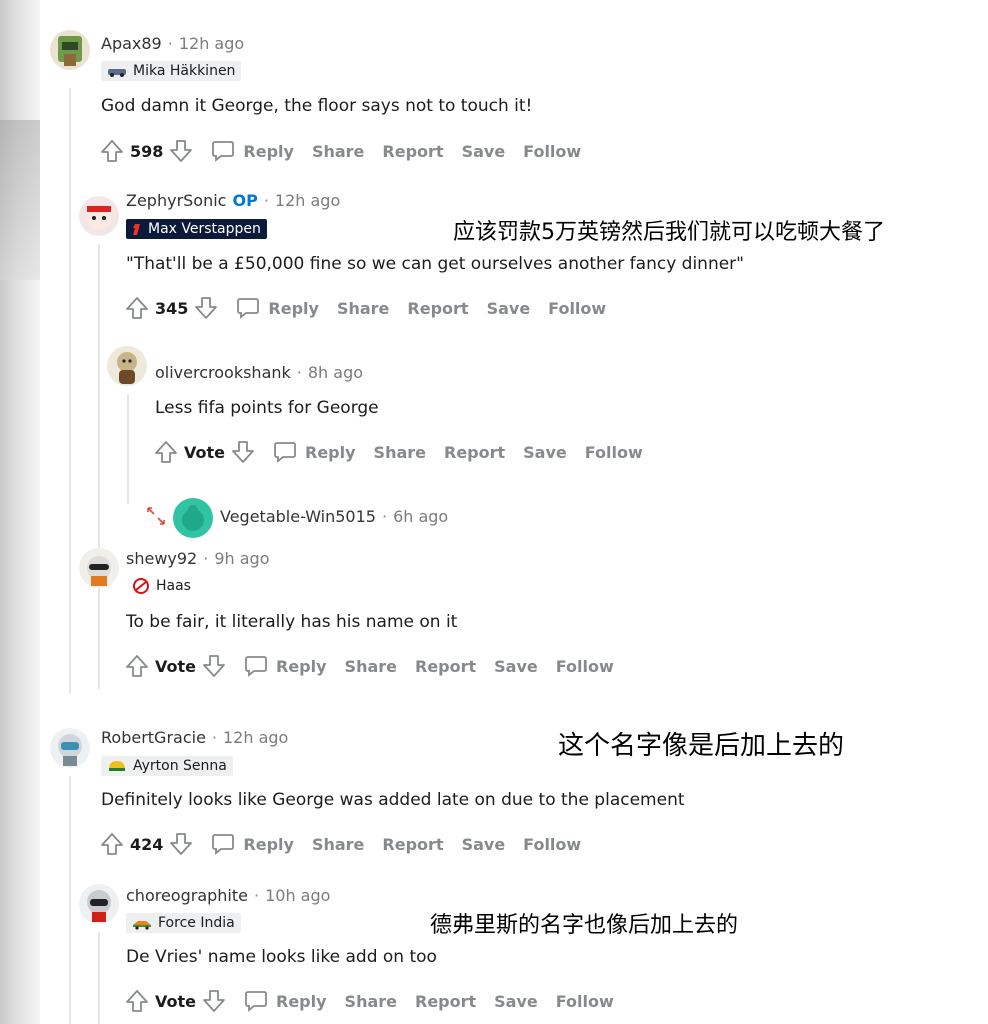 The image size is (988, 1024). What do you see at coordinates (173, 586) in the screenshot?
I see `flair-label: Haas` at bounding box center [173, 586].